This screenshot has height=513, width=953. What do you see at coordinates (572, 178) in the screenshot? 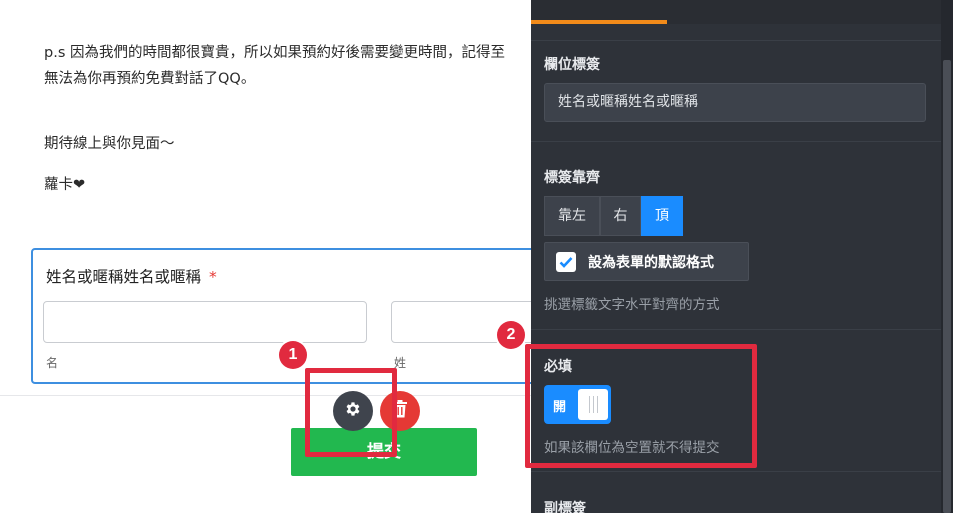
I see `alignment-section-title: 標簽靠齊` at bounding box center [572, 178].